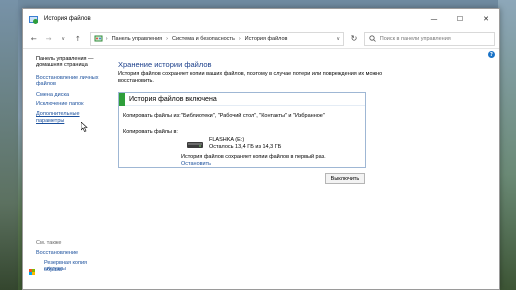  I want to click on shield-icon, so click(32, 267).